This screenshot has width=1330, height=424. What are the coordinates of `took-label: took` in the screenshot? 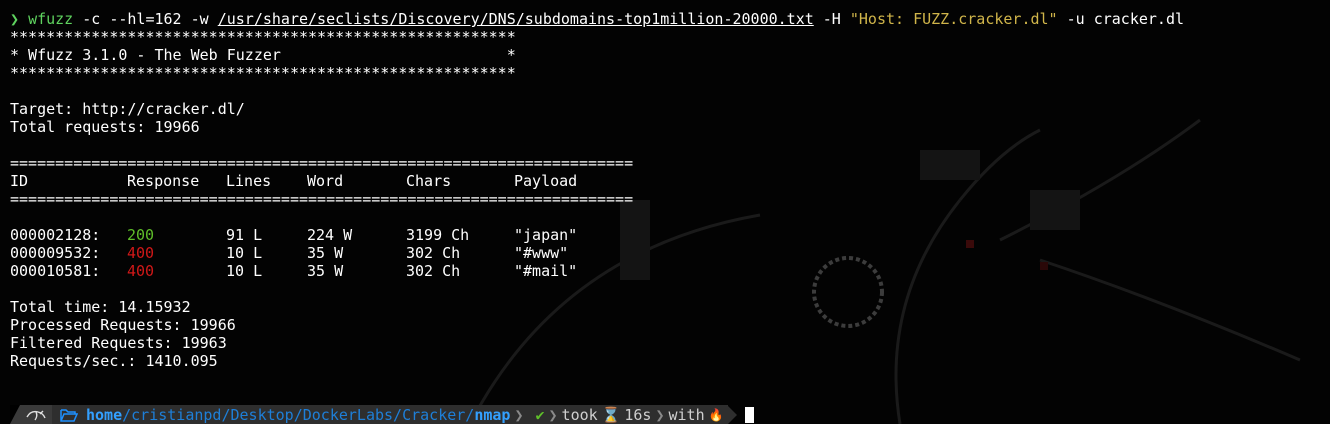 It's located at (579, 414).